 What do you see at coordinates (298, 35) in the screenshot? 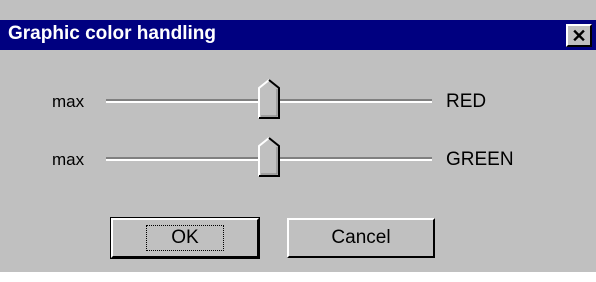
I see `title-bar: Graphic color handling ✕` at bounding box center [298, 35].